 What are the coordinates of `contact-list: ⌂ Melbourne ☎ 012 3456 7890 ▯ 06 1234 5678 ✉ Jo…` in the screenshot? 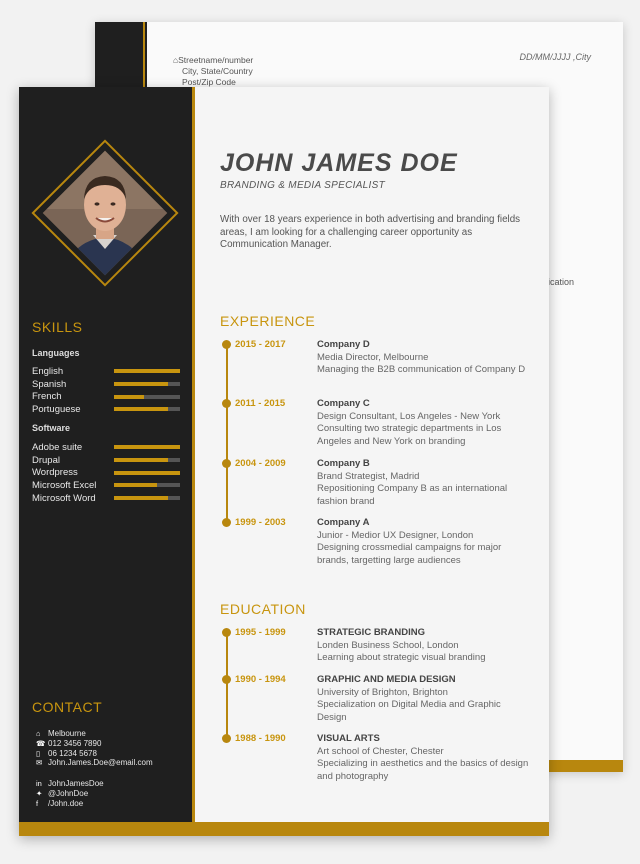 It's located at (94, 748).